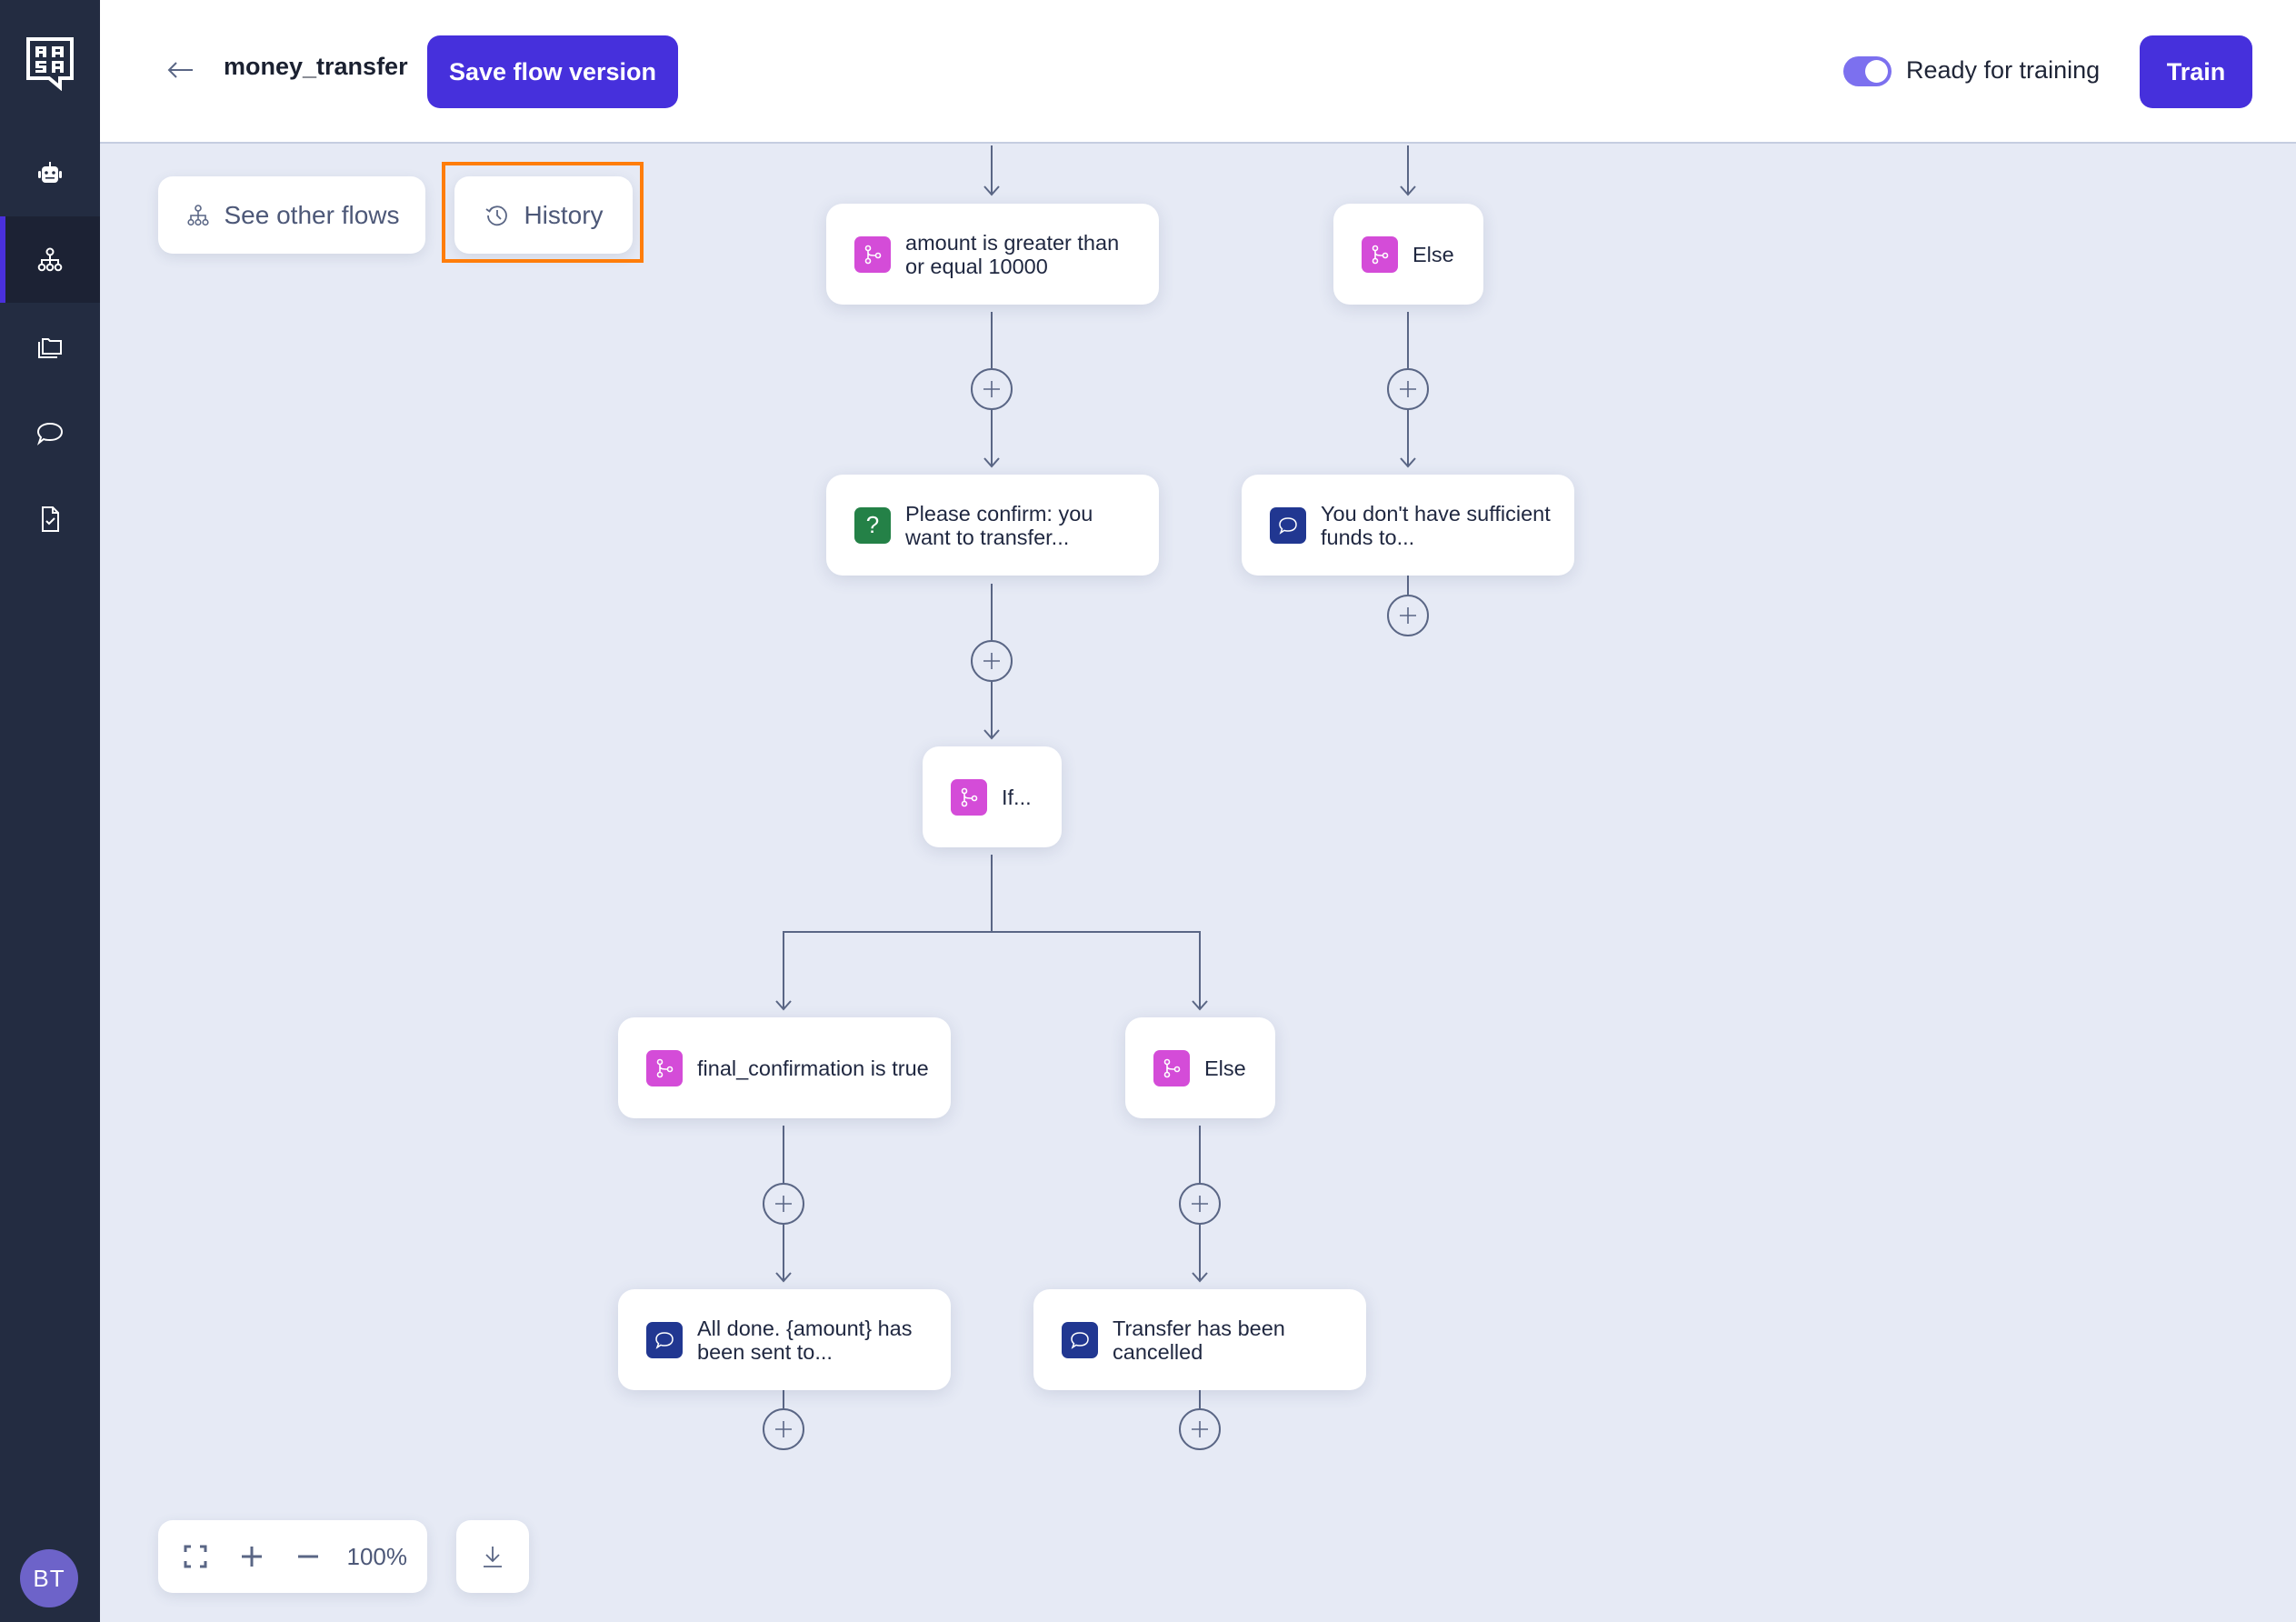  I want to click on see-other-flows-button: See other flows, so click(291, 215).